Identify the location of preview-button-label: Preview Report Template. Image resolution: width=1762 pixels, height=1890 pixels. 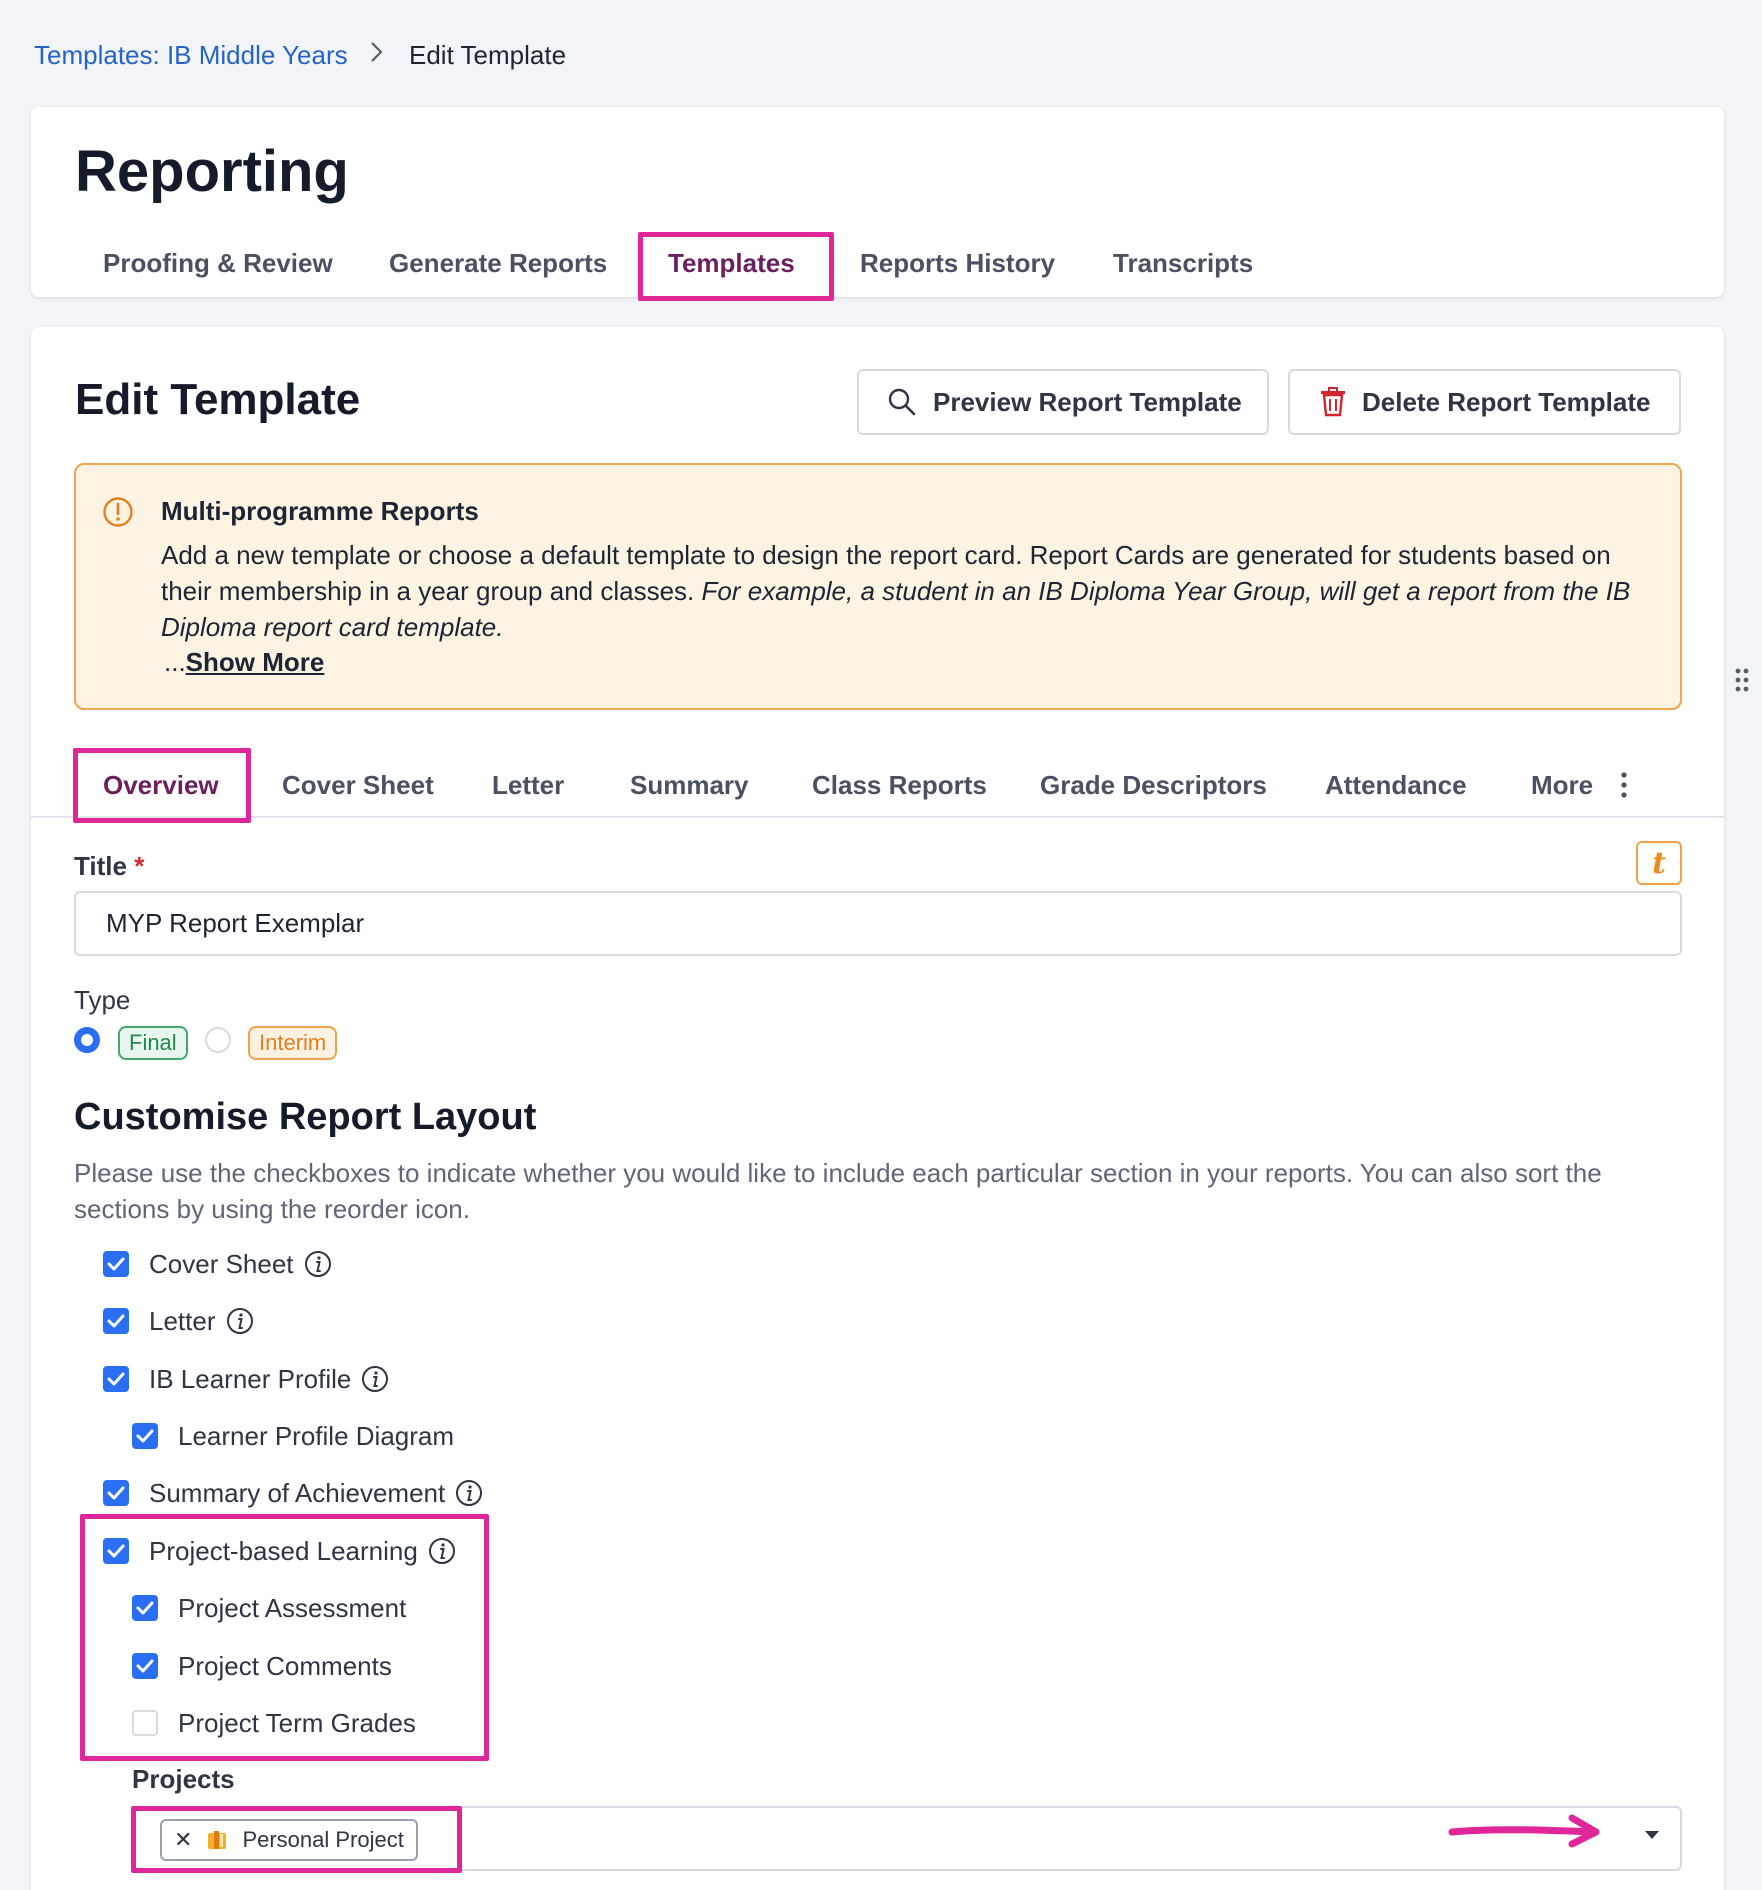
(1087, 401).